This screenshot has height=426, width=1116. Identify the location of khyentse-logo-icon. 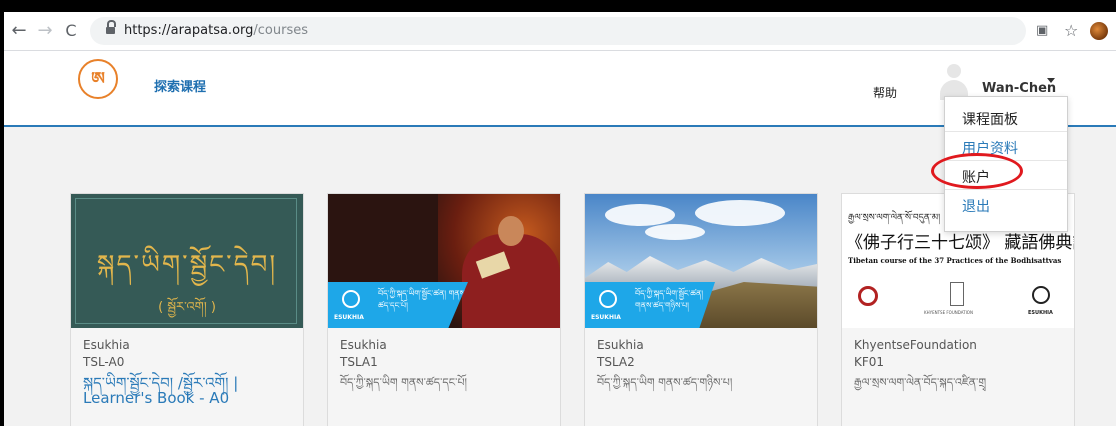
(957, 294).